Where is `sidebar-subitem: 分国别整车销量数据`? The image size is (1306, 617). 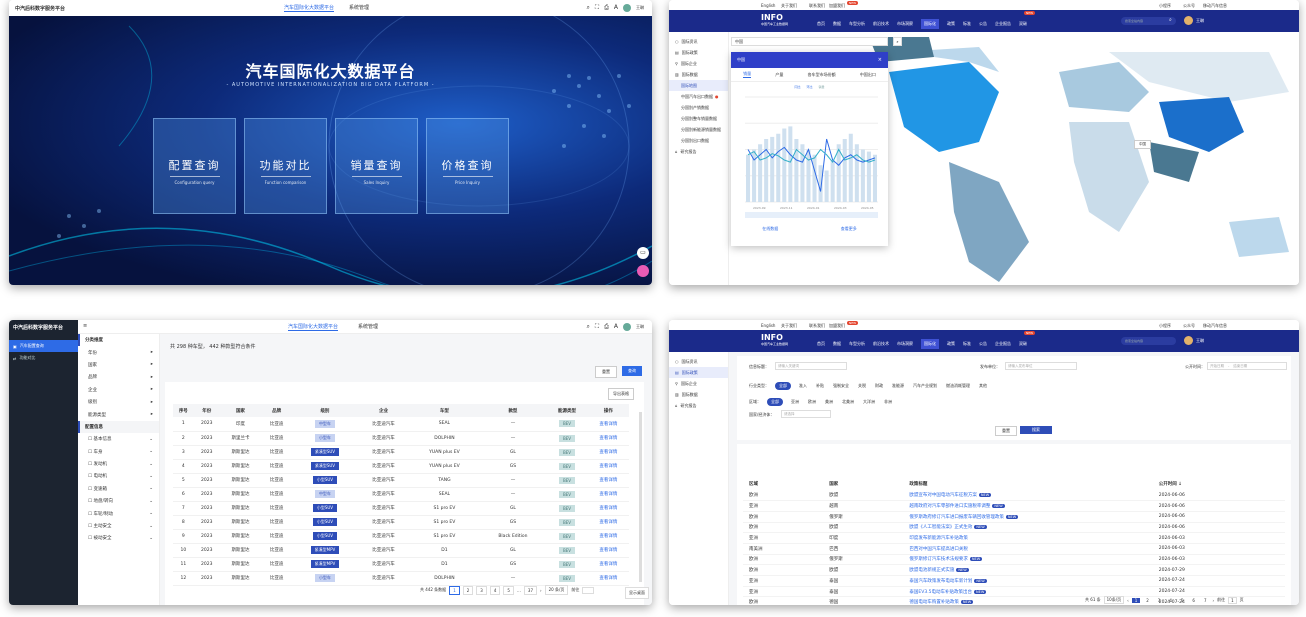
sidebar-subitem: 分国别整车销量数据 is located at coordinates (698, 118).